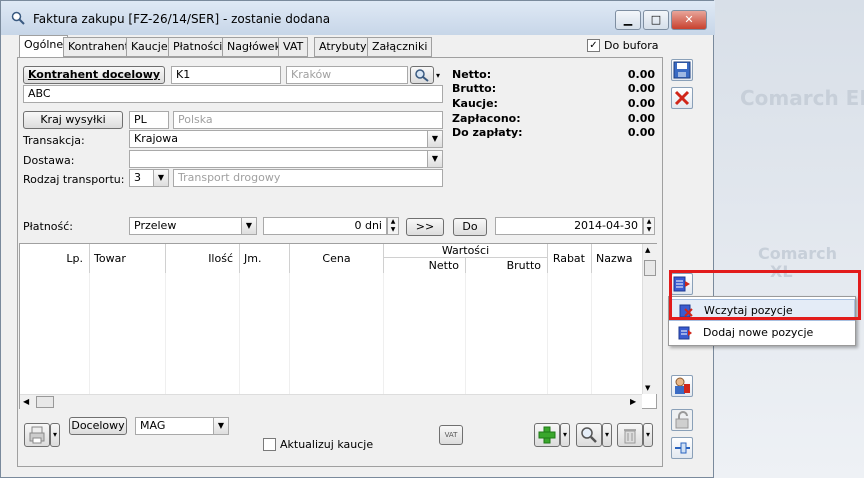  Describe the element at coordinates (641, 103) in the screenshot. I see `summary-kaucje-value: 0.00` at that location.